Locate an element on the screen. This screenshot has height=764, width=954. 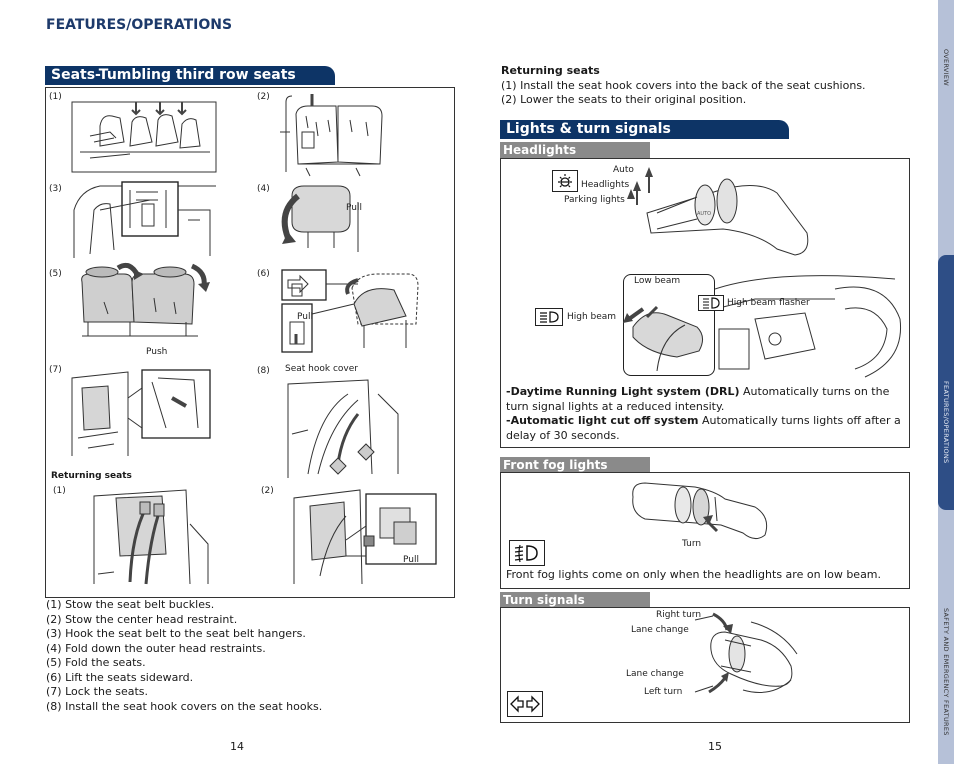
lights-section-title: Lights & turn signals is located at coordinates (644, 129).